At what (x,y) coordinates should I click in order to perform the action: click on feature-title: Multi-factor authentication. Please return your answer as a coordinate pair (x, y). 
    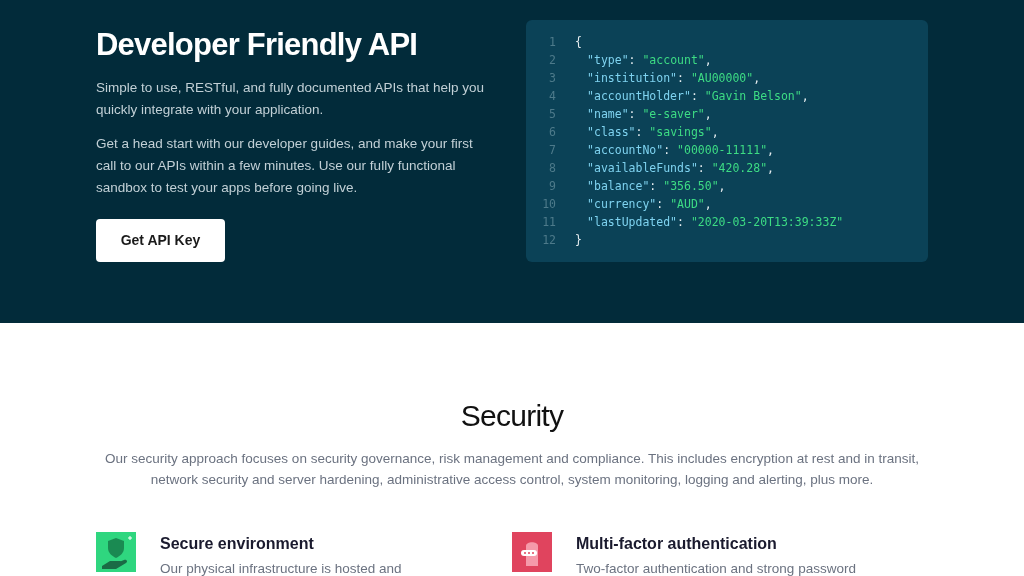
    Looking at the image, I should click on (677, 544).